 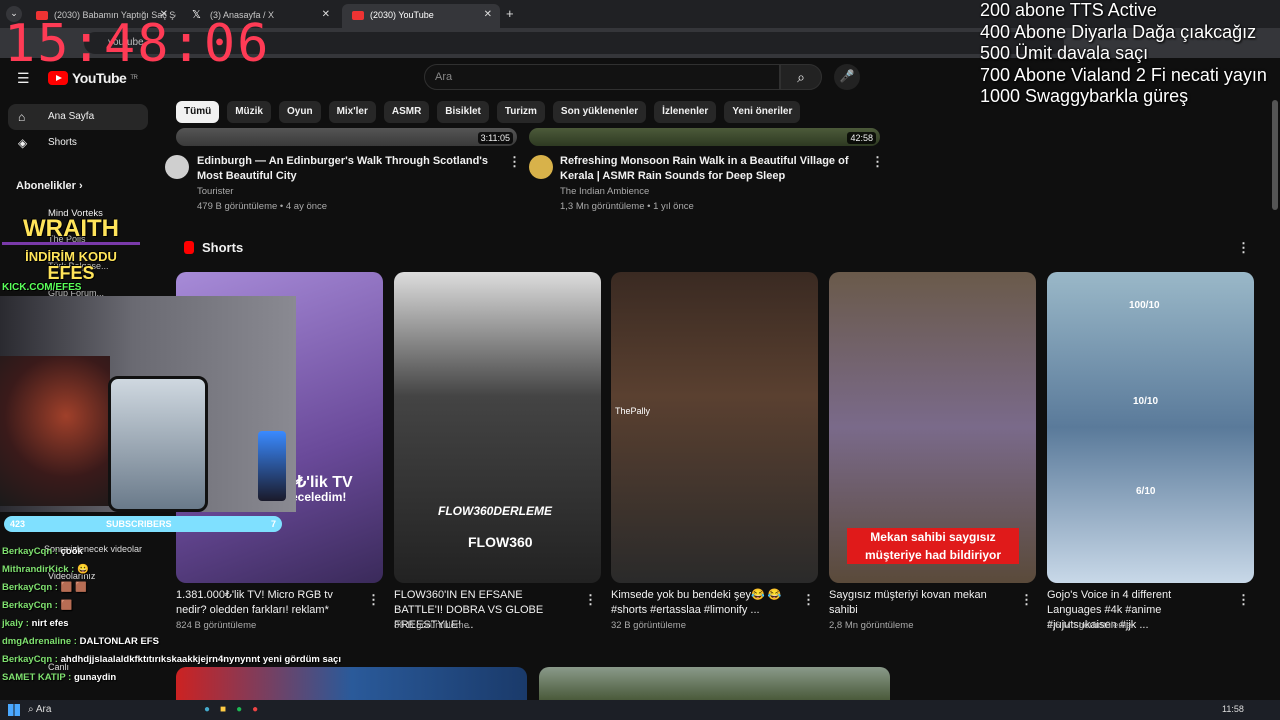 What do you see at coordinates (262, 206) in the screenshot?
I see `video-meta: 479 B görüntüleme • 4 ay önce` at bounding box center [262, 206].